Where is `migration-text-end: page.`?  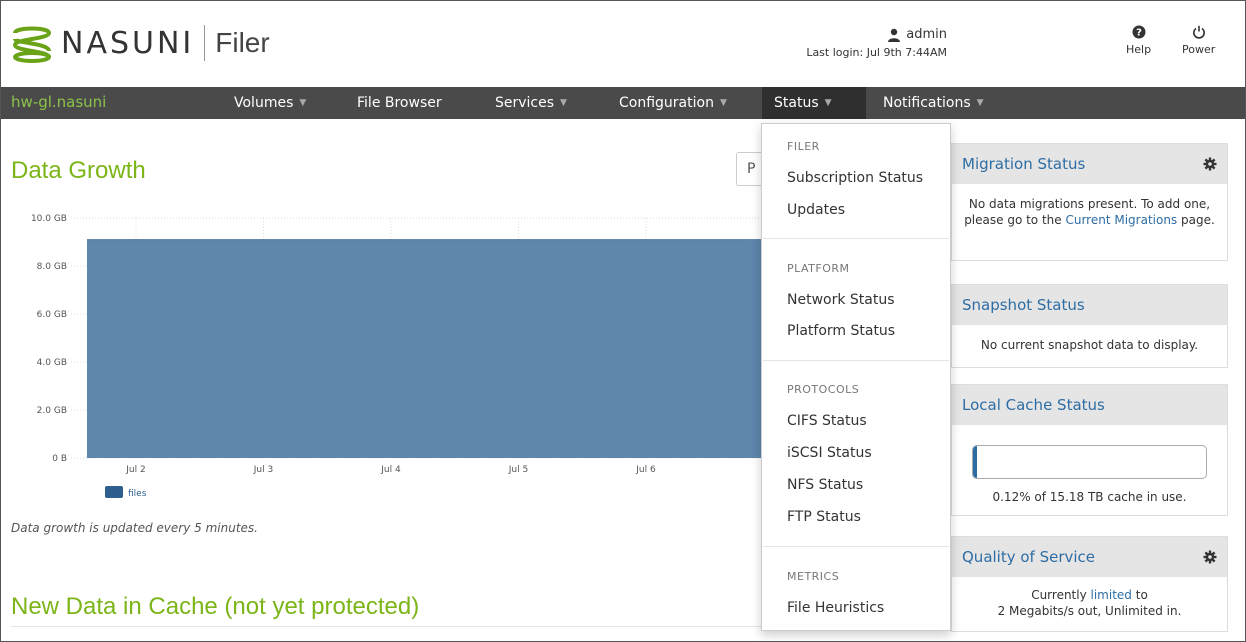 migration-text-end: page. is located at coordinates (1196, 220).